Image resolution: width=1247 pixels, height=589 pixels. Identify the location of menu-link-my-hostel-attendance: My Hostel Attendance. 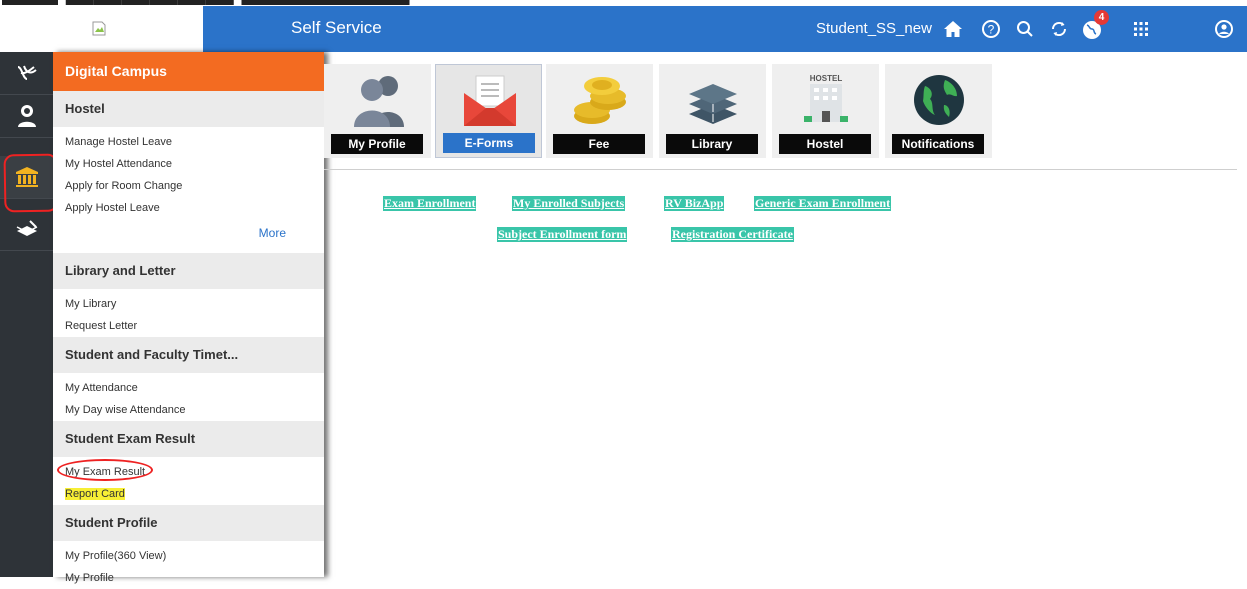
(188, 164).